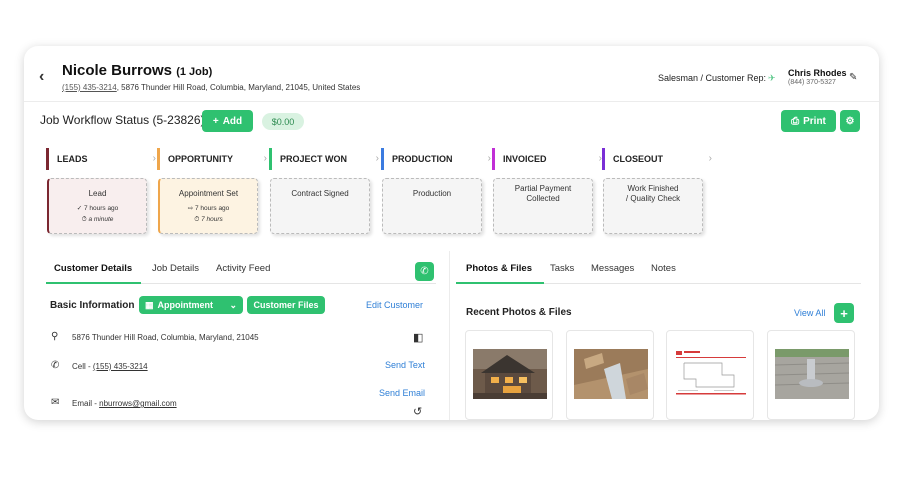 Image resolution: width=900 pixels, height=500 pixels. Describe the element at coordinates (519, 312) in the screenshot. I see `recent-photos-title: Recent Photos & Files` at that location.